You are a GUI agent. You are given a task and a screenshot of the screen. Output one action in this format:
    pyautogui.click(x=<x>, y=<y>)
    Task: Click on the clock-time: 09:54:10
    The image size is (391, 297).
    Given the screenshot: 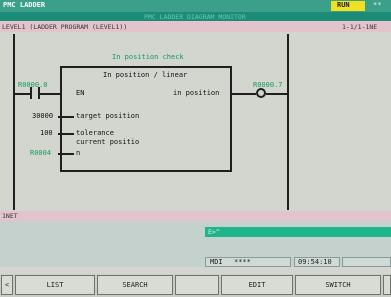 What is the action you would take?
    pyautogui.click(x=315, y=262)
    